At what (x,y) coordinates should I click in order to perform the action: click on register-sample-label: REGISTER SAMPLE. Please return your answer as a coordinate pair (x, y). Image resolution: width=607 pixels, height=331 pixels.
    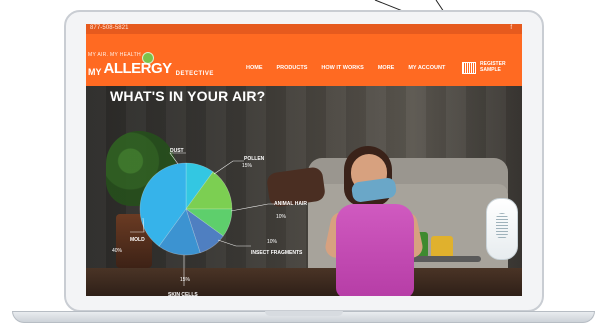
    Looking at the image, I should click on (500, 67).